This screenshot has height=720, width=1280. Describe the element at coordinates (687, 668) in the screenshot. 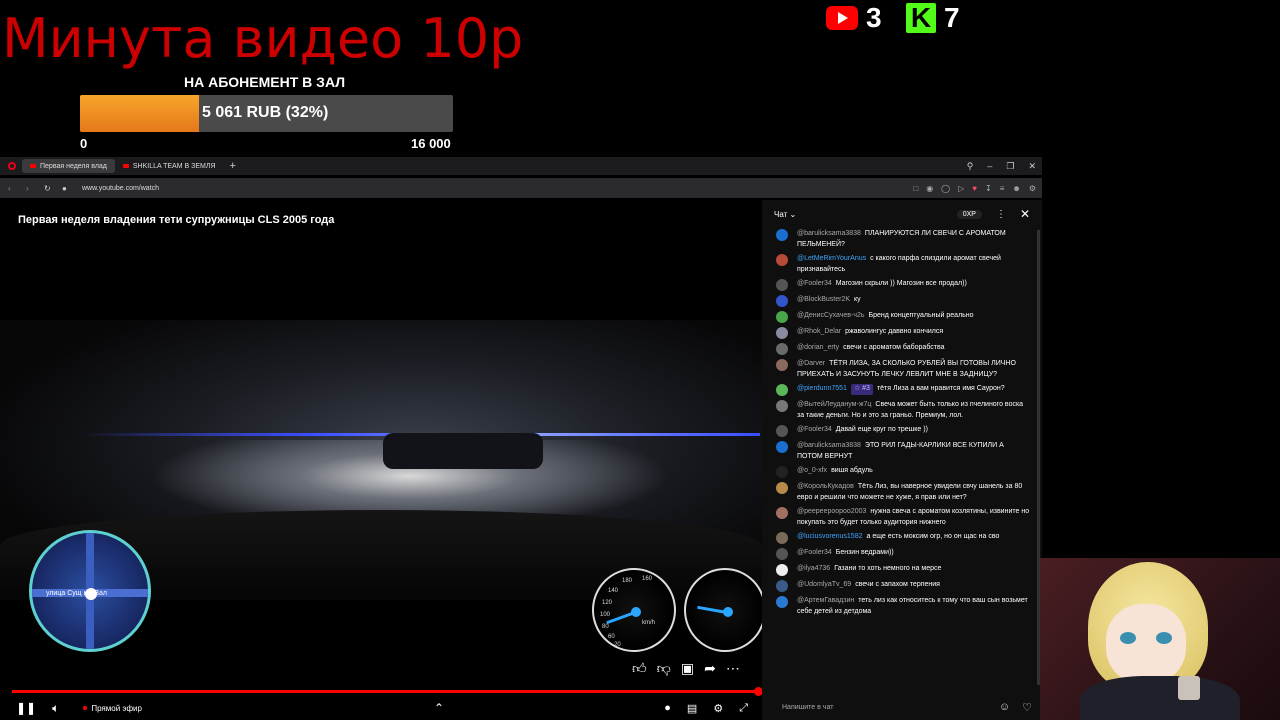

I see `chat-icon: ▣` at that location.